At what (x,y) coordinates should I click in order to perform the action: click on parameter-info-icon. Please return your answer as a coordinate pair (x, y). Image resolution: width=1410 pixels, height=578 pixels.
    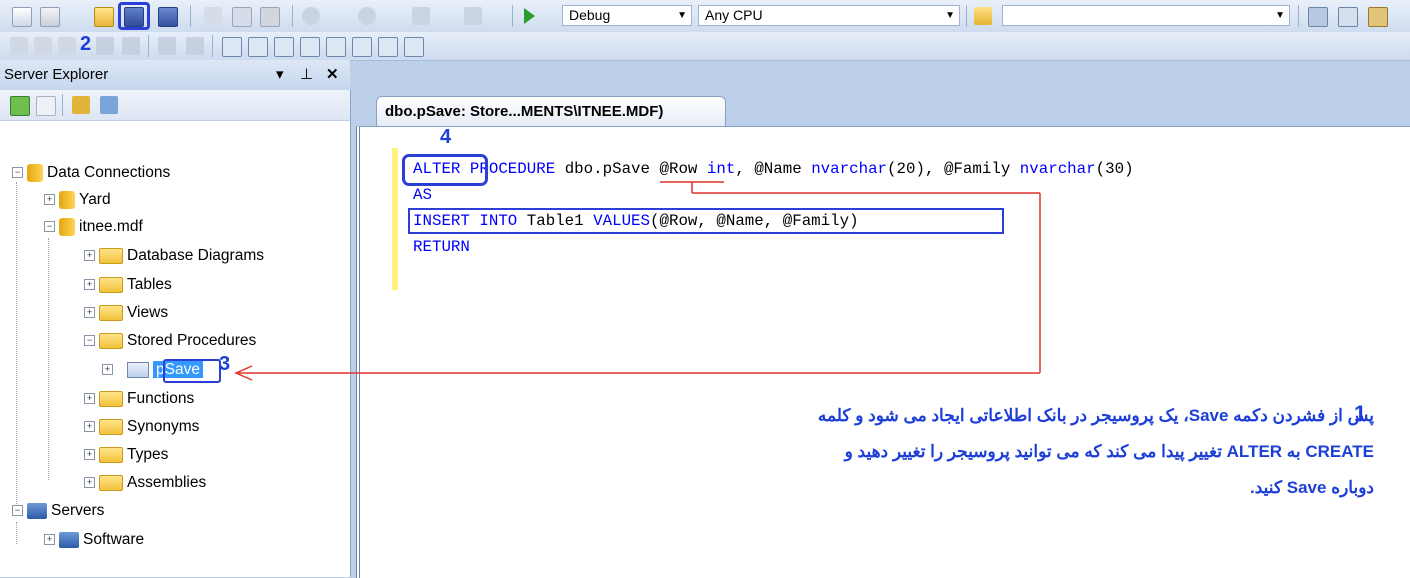
    Looking at the image, I should click on (43, 46).